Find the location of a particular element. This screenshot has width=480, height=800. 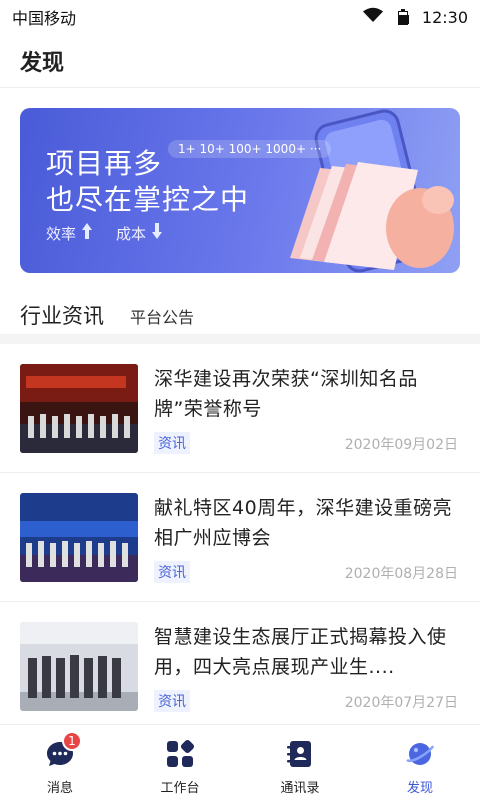

banner-scale-pill: 1+ 10+ 100+ 1000+ ··· is located at coordinates (250, 149).